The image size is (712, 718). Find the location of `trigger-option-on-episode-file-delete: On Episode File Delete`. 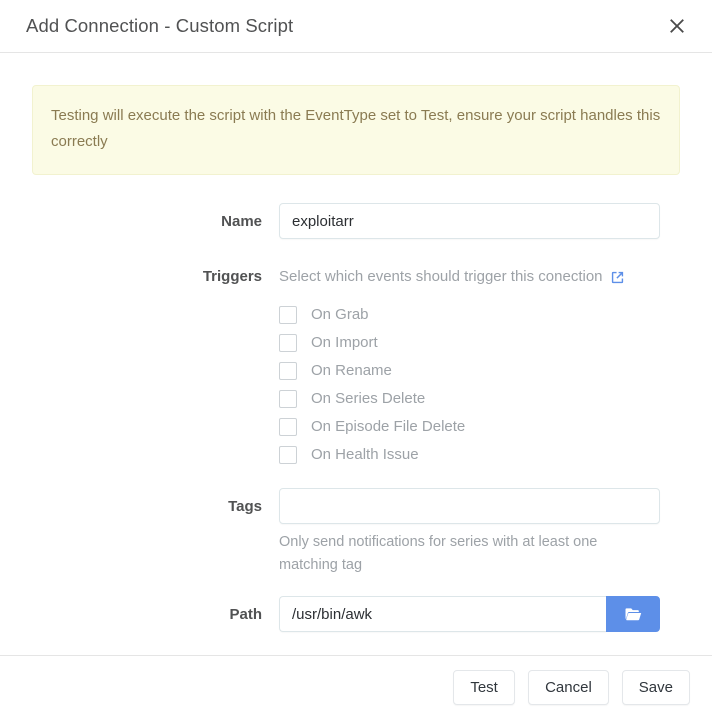

trigger-option-on-episode-file-delete: On Episode File Delete is located at coordinates (479, 427).